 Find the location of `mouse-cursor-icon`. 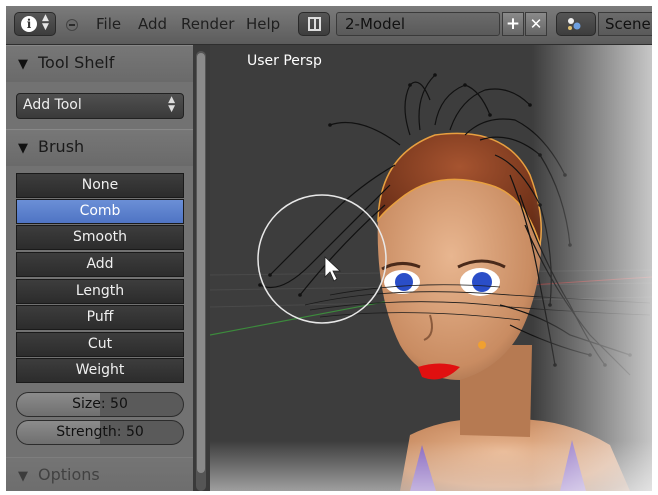

mouse-cursor-icon is located at coordinates (333, 269).